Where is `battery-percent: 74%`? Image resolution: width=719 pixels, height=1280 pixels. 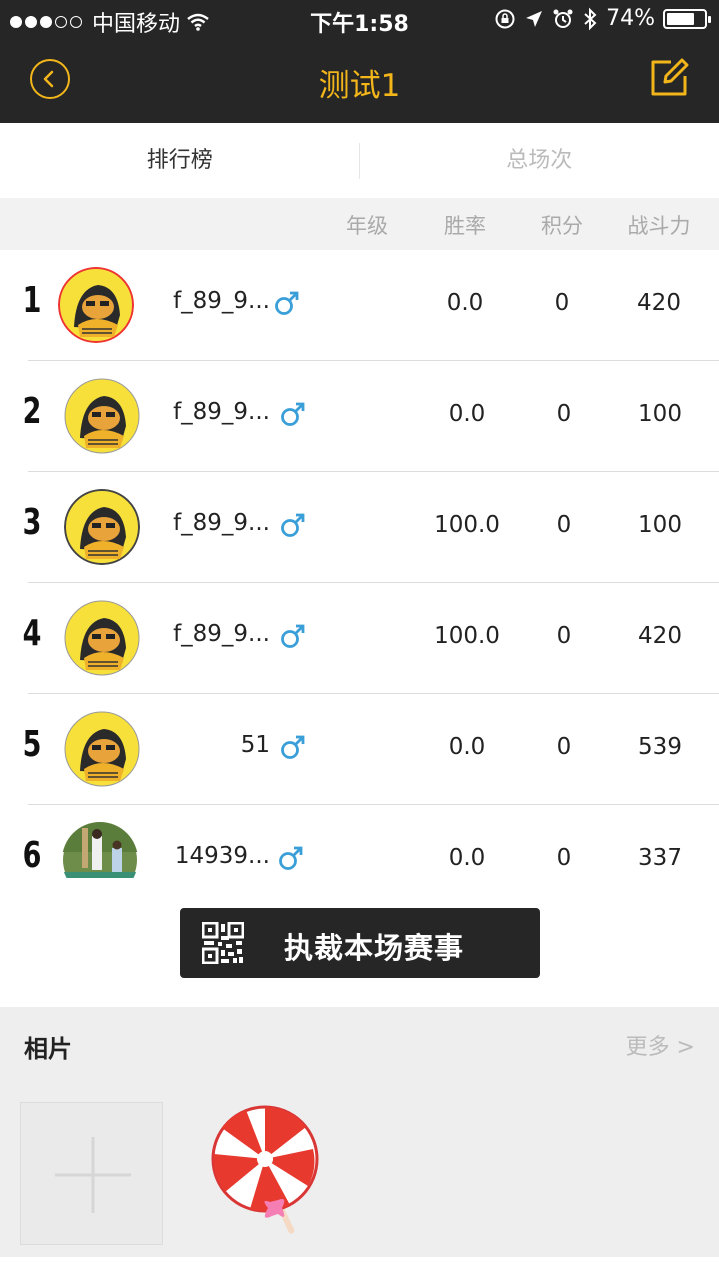 battery-percent: 74% is located at coordinates (630, 18).